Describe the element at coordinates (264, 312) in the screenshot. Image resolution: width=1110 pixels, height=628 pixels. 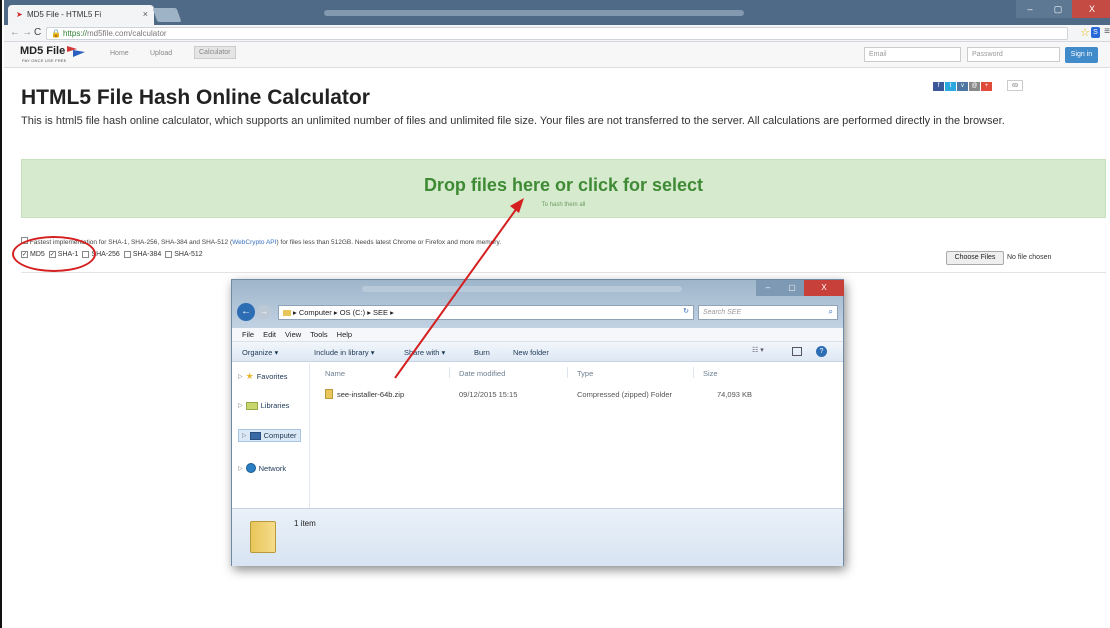
I see `explorer-forward-icon: →` at that location.